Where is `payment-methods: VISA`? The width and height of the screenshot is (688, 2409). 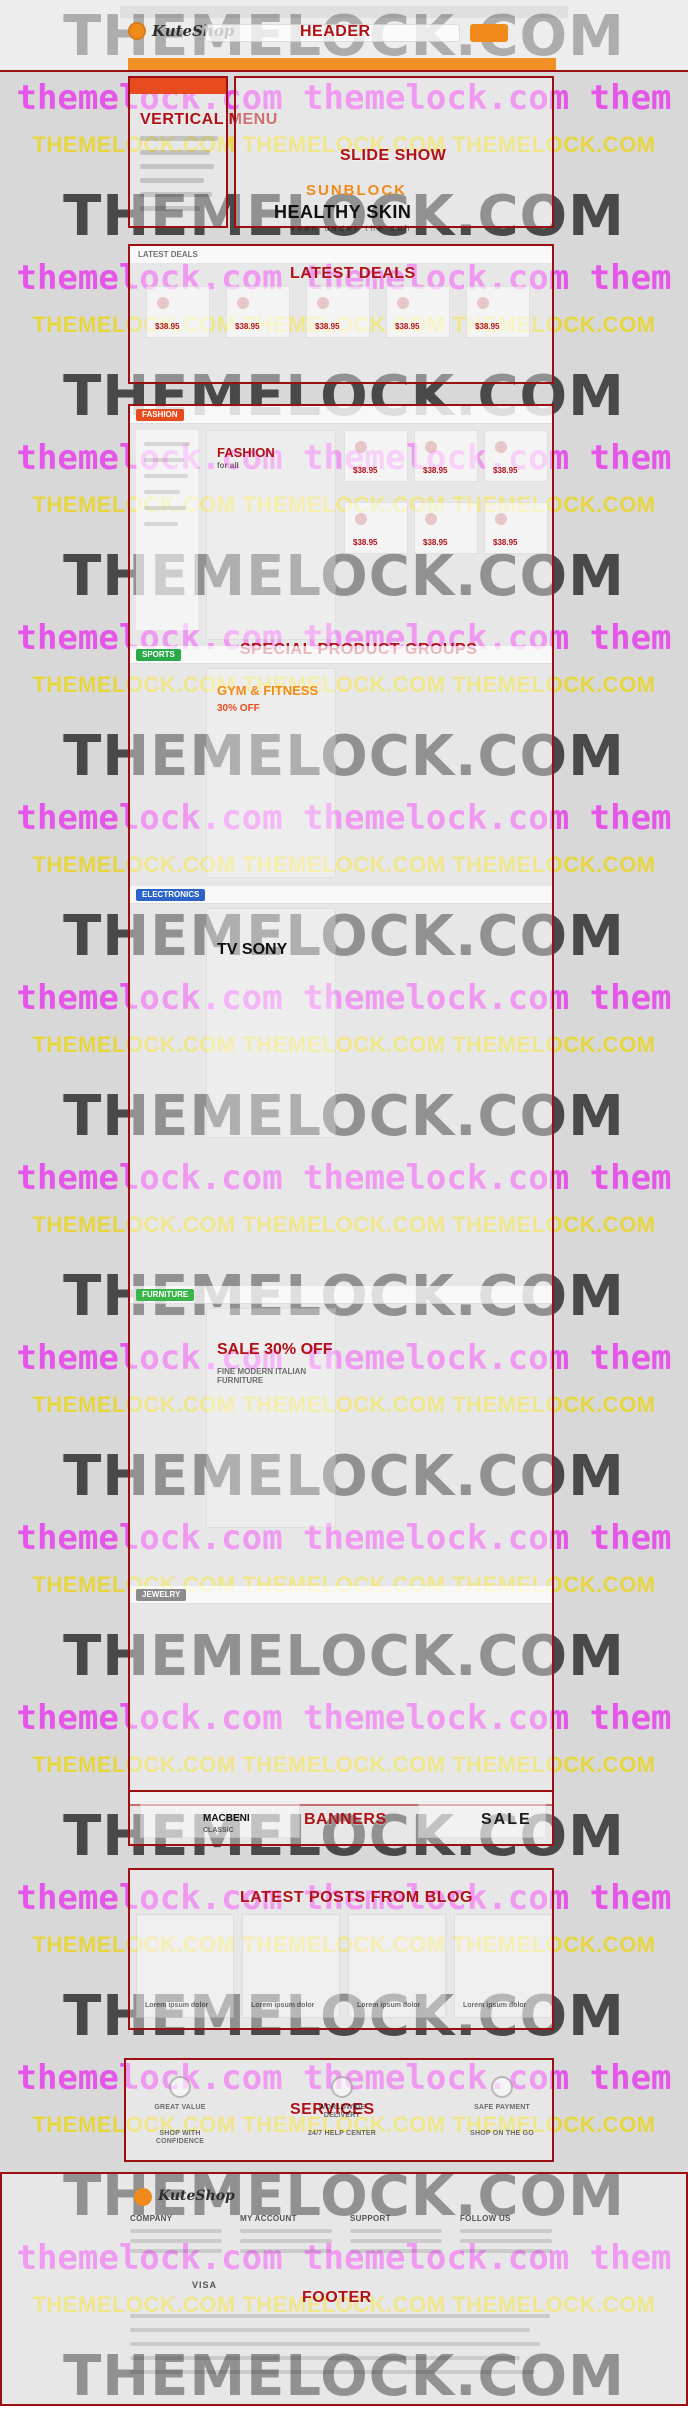 payment-methods: VISA is located at coordinates (205, 2285).